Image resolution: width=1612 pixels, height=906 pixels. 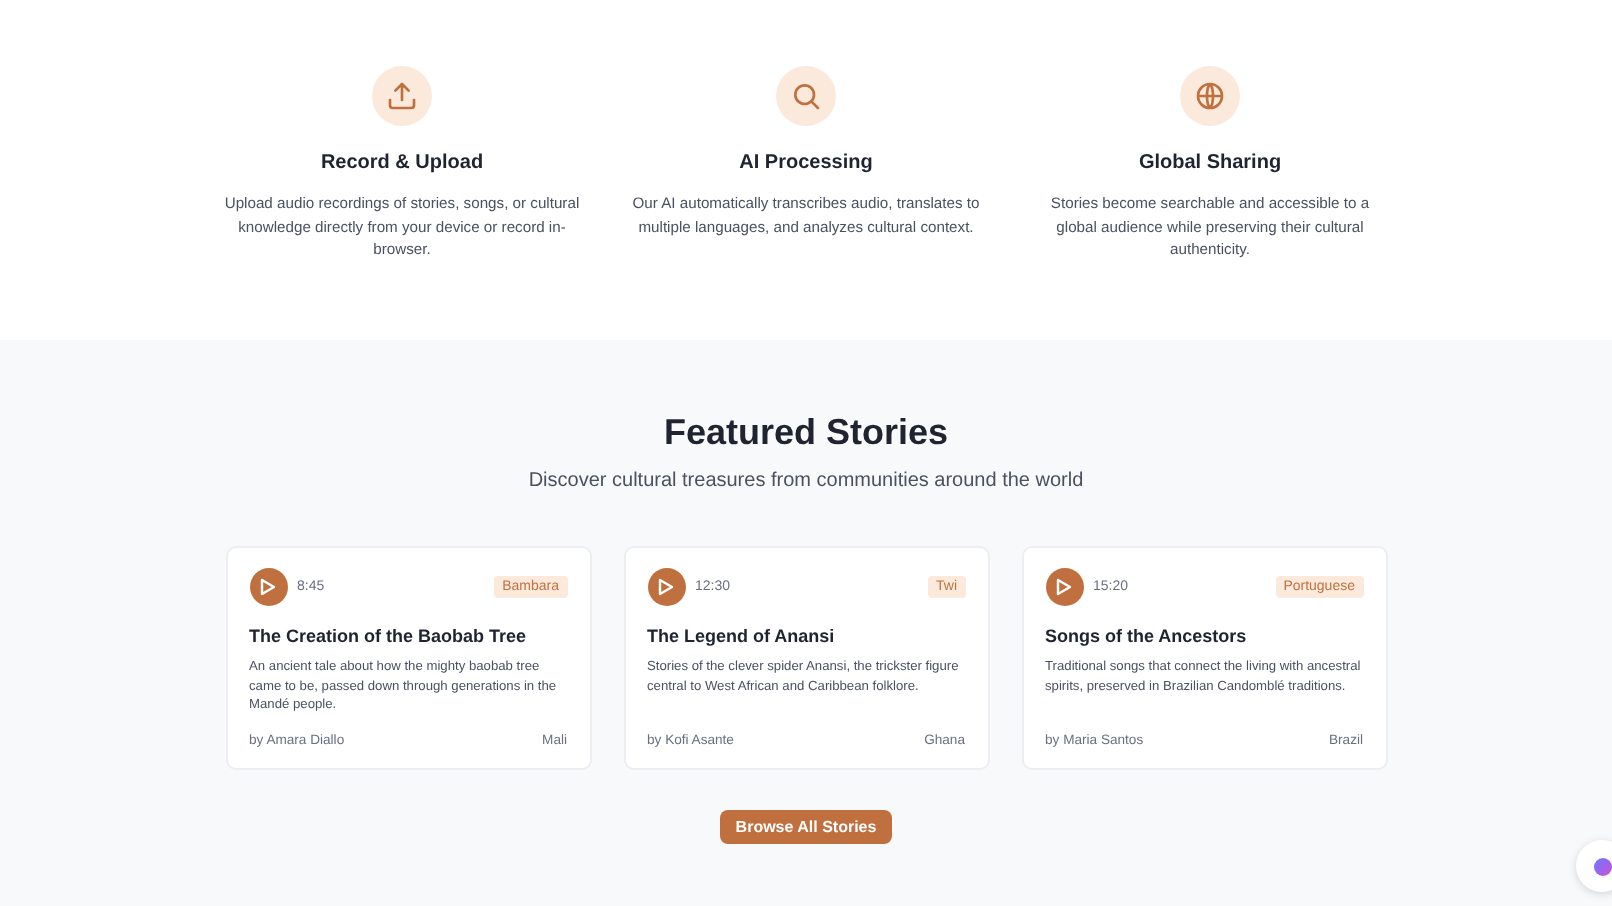 I want to click on upload-icon, so click(x=402, y=96).